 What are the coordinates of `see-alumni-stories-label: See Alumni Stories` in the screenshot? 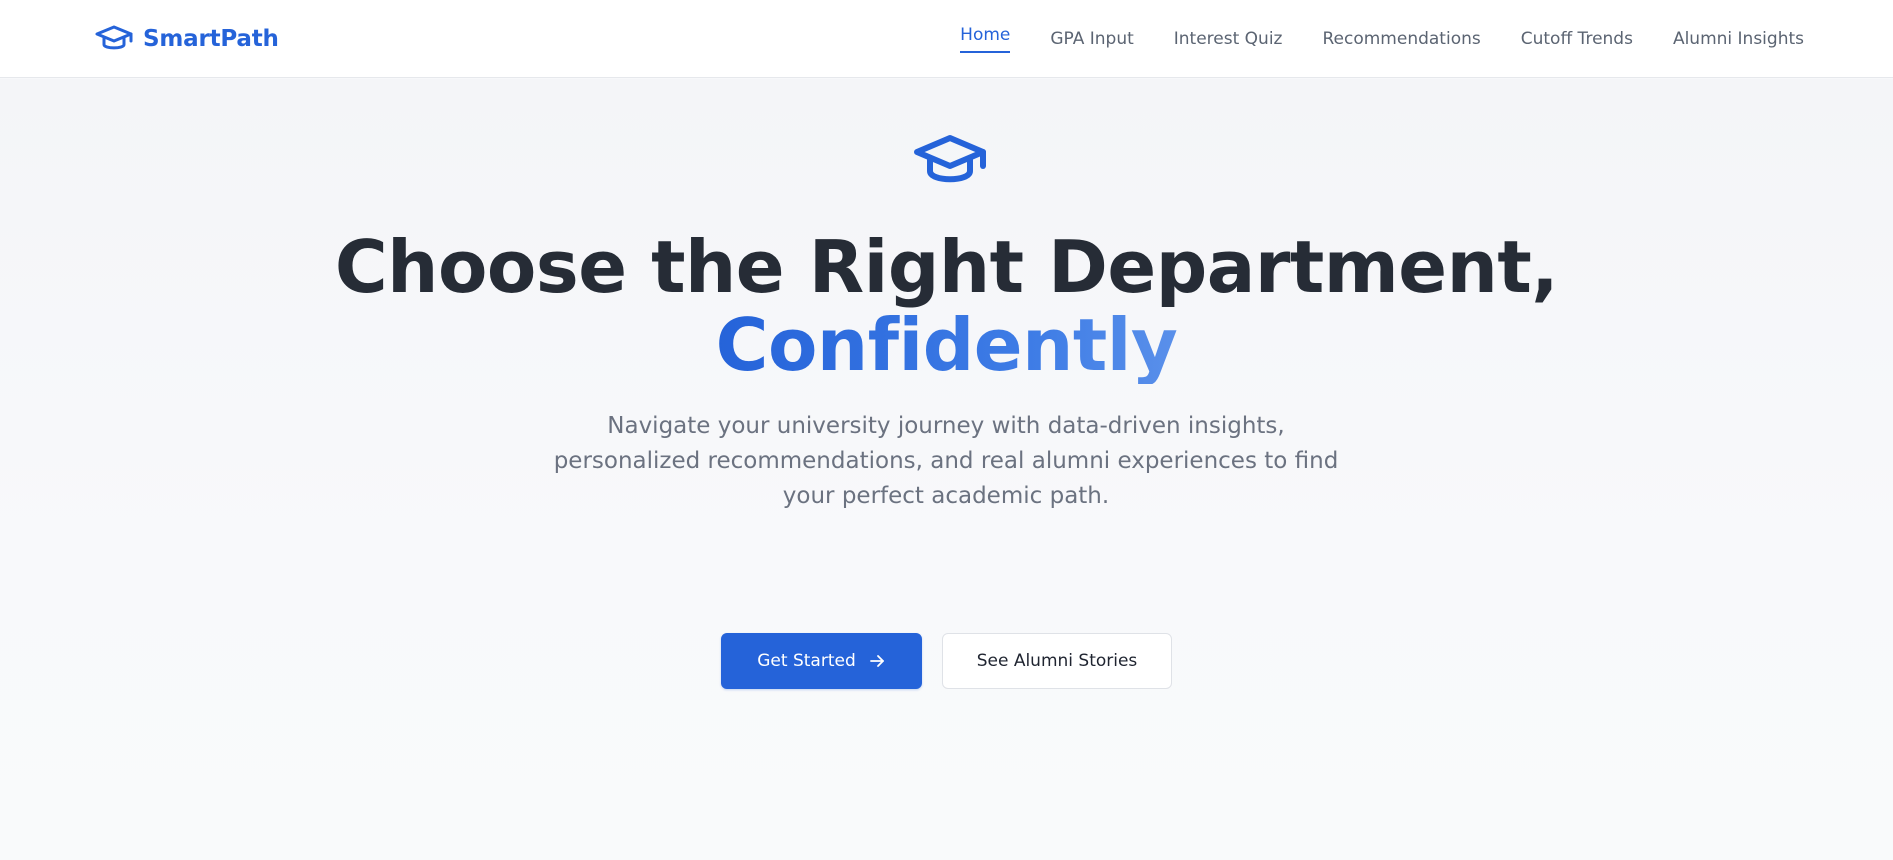 It's located at (1057, 661).